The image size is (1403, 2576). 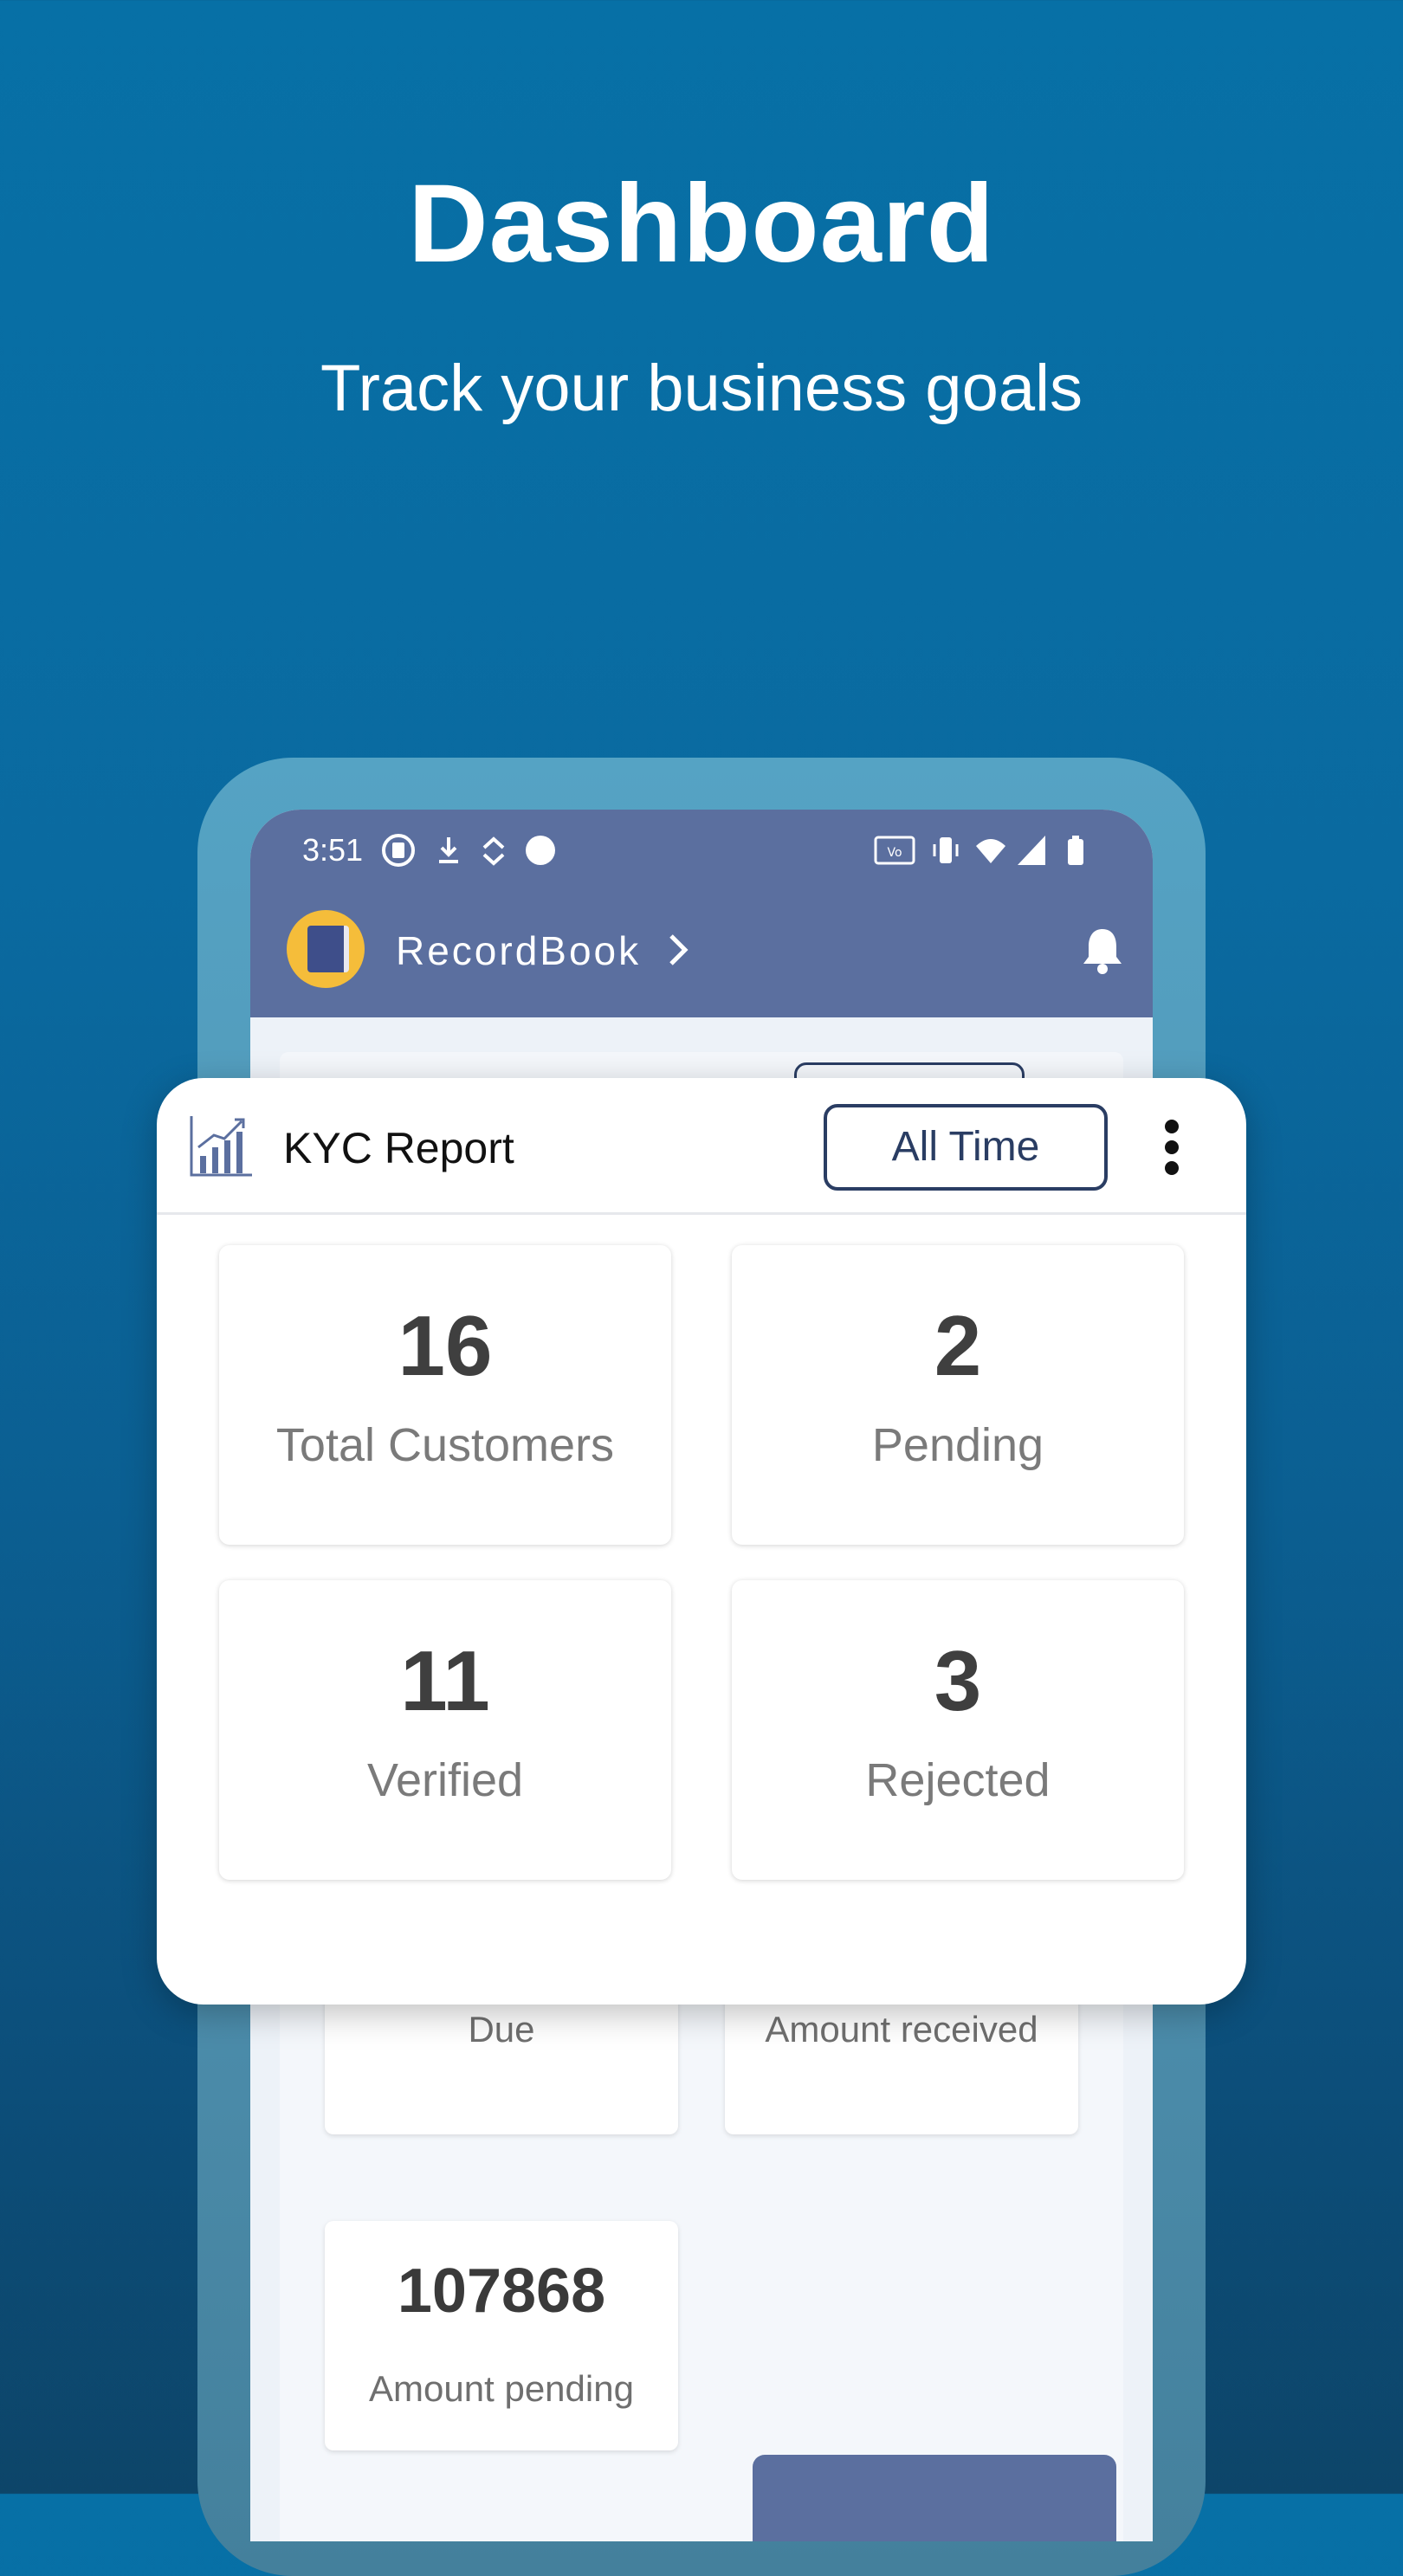 What do you see at coordinates (966, 1147) in the screenshot?
I see `time-filter-button: All Time` at bounding box center [966, 1147].